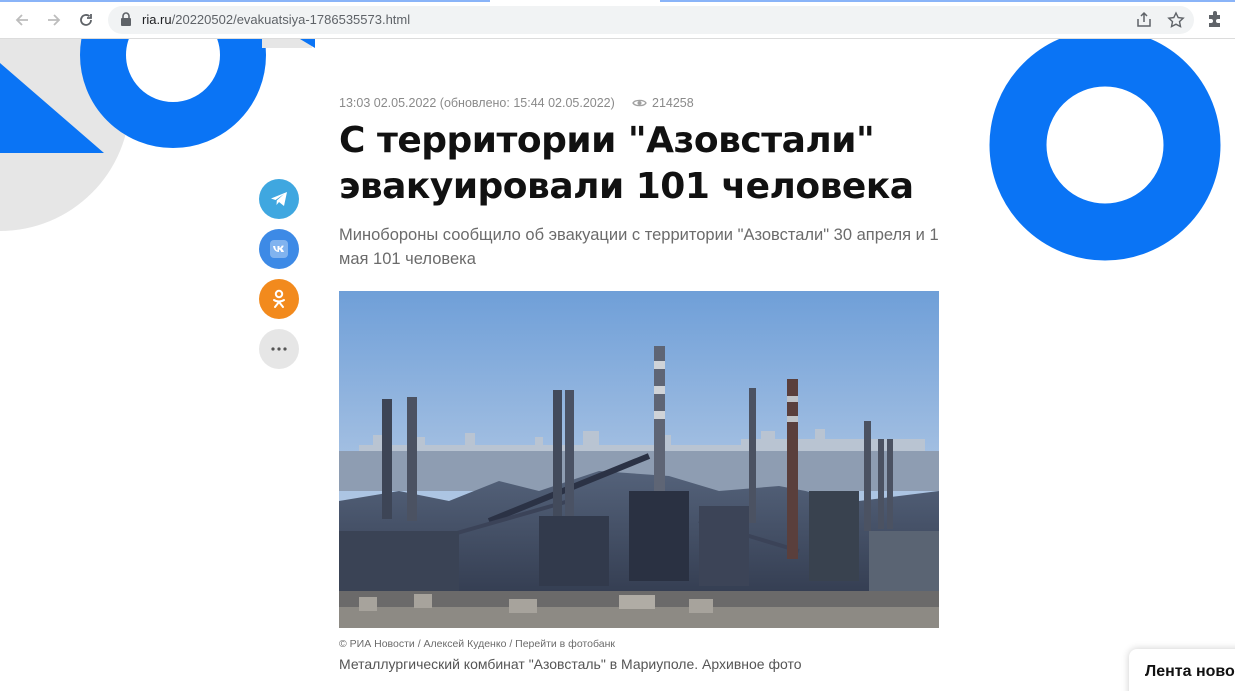  I want to click on vk-icon, so click(279, 249).